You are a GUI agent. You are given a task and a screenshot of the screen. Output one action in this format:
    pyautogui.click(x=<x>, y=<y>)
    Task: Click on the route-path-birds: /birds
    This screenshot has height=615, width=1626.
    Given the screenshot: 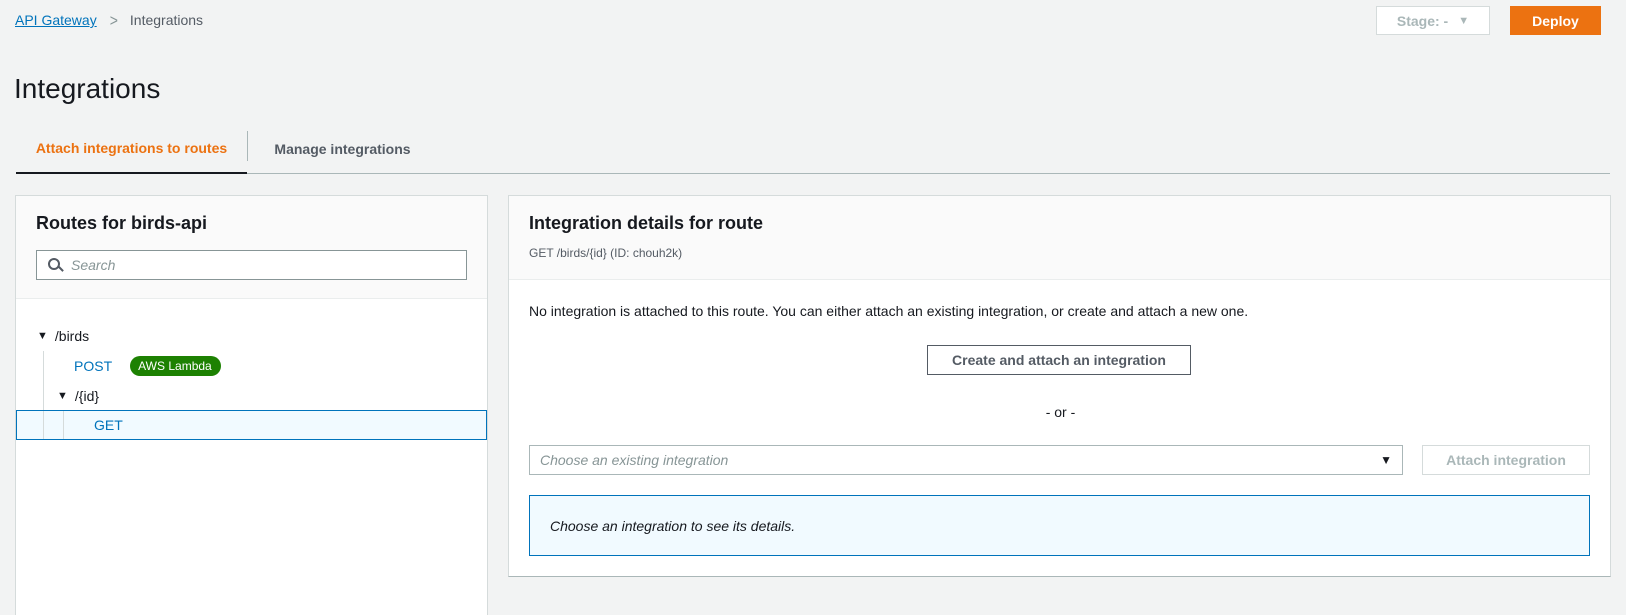 What is the action you would take?
    pyautogui.click(x=72, y=336)
    